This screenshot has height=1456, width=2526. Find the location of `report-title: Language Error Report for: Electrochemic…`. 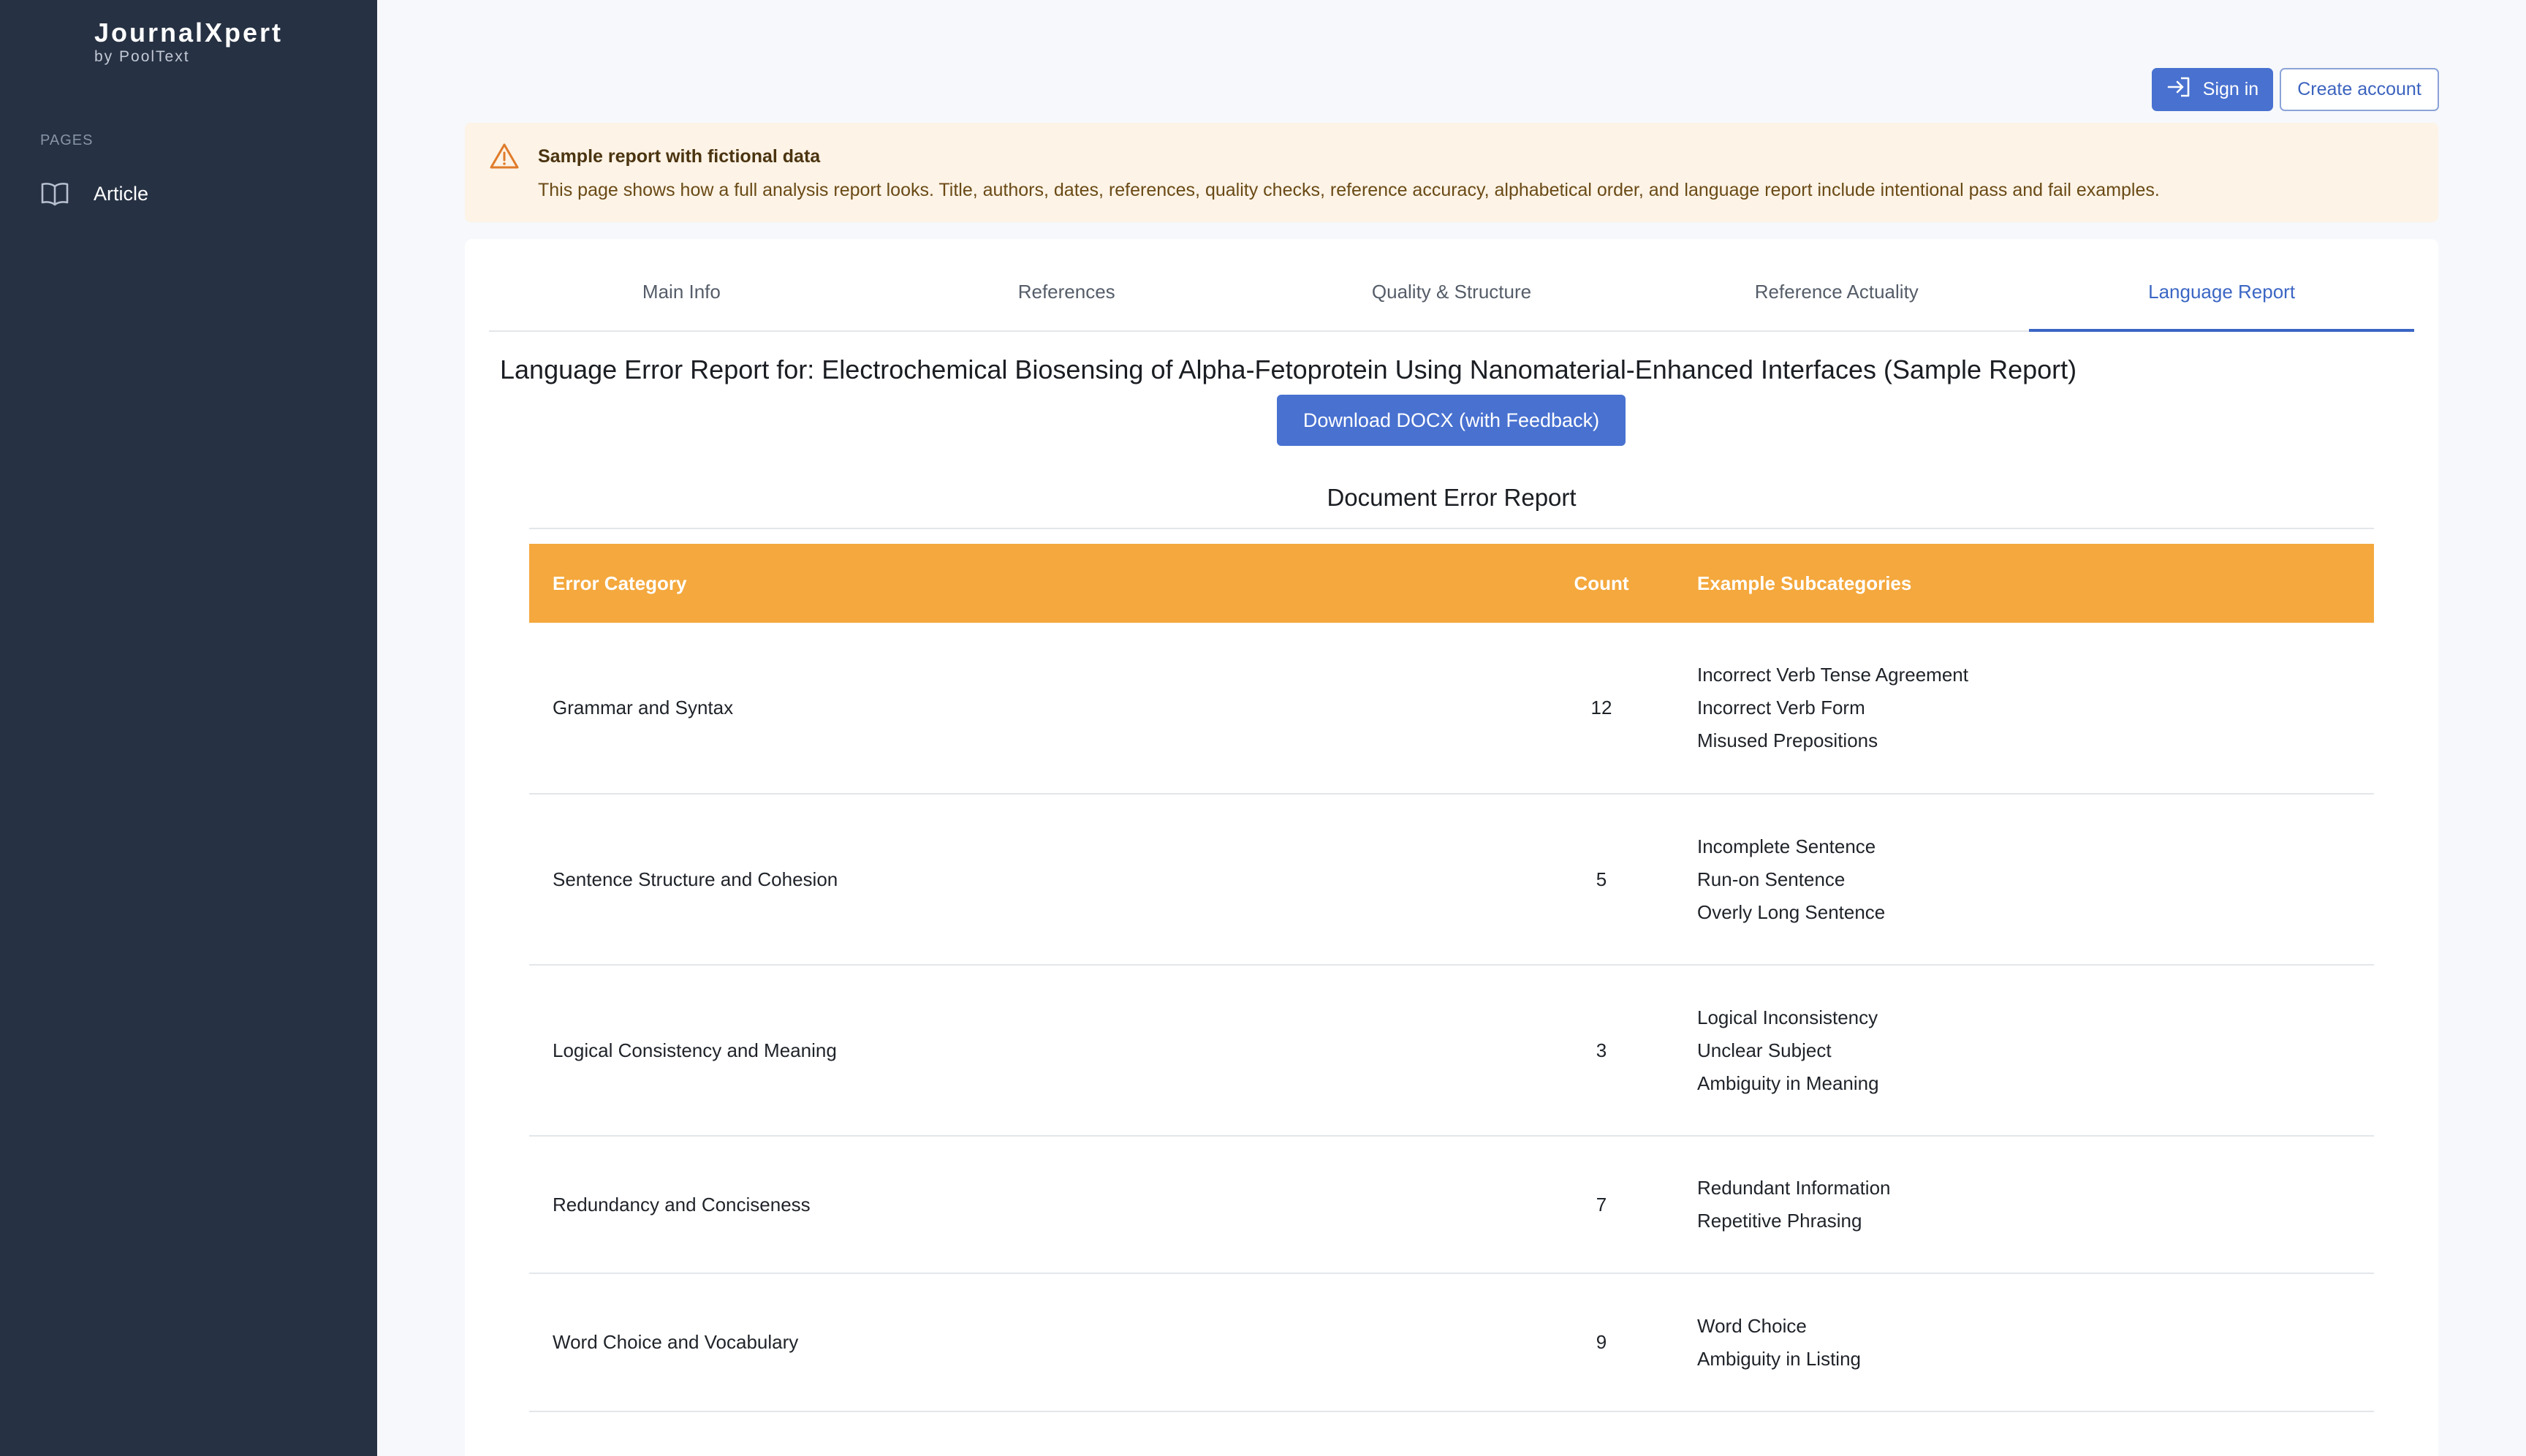

report-title: Language Error Report for: Electrochemic… is located at coordinates (1288, 369).